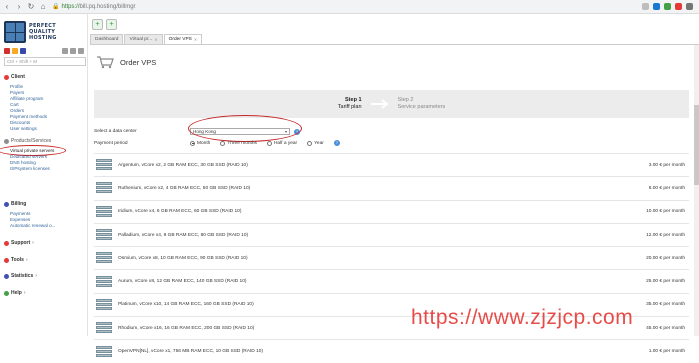  Describe the element at coordinates (238, 143) in the screenshot. I see `period-three-months-radio: Three months` at that location.